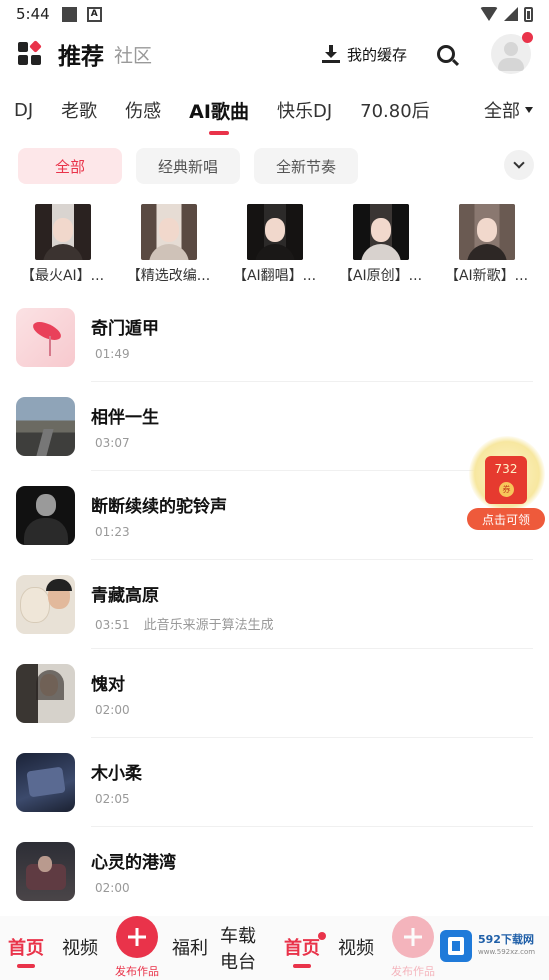 This screenshot has height=980, width=549. What do you see at coordinates (506, 480) in the screenshot?
I see `red-packet-icon: 732 券` at bounding box center [506, 480].